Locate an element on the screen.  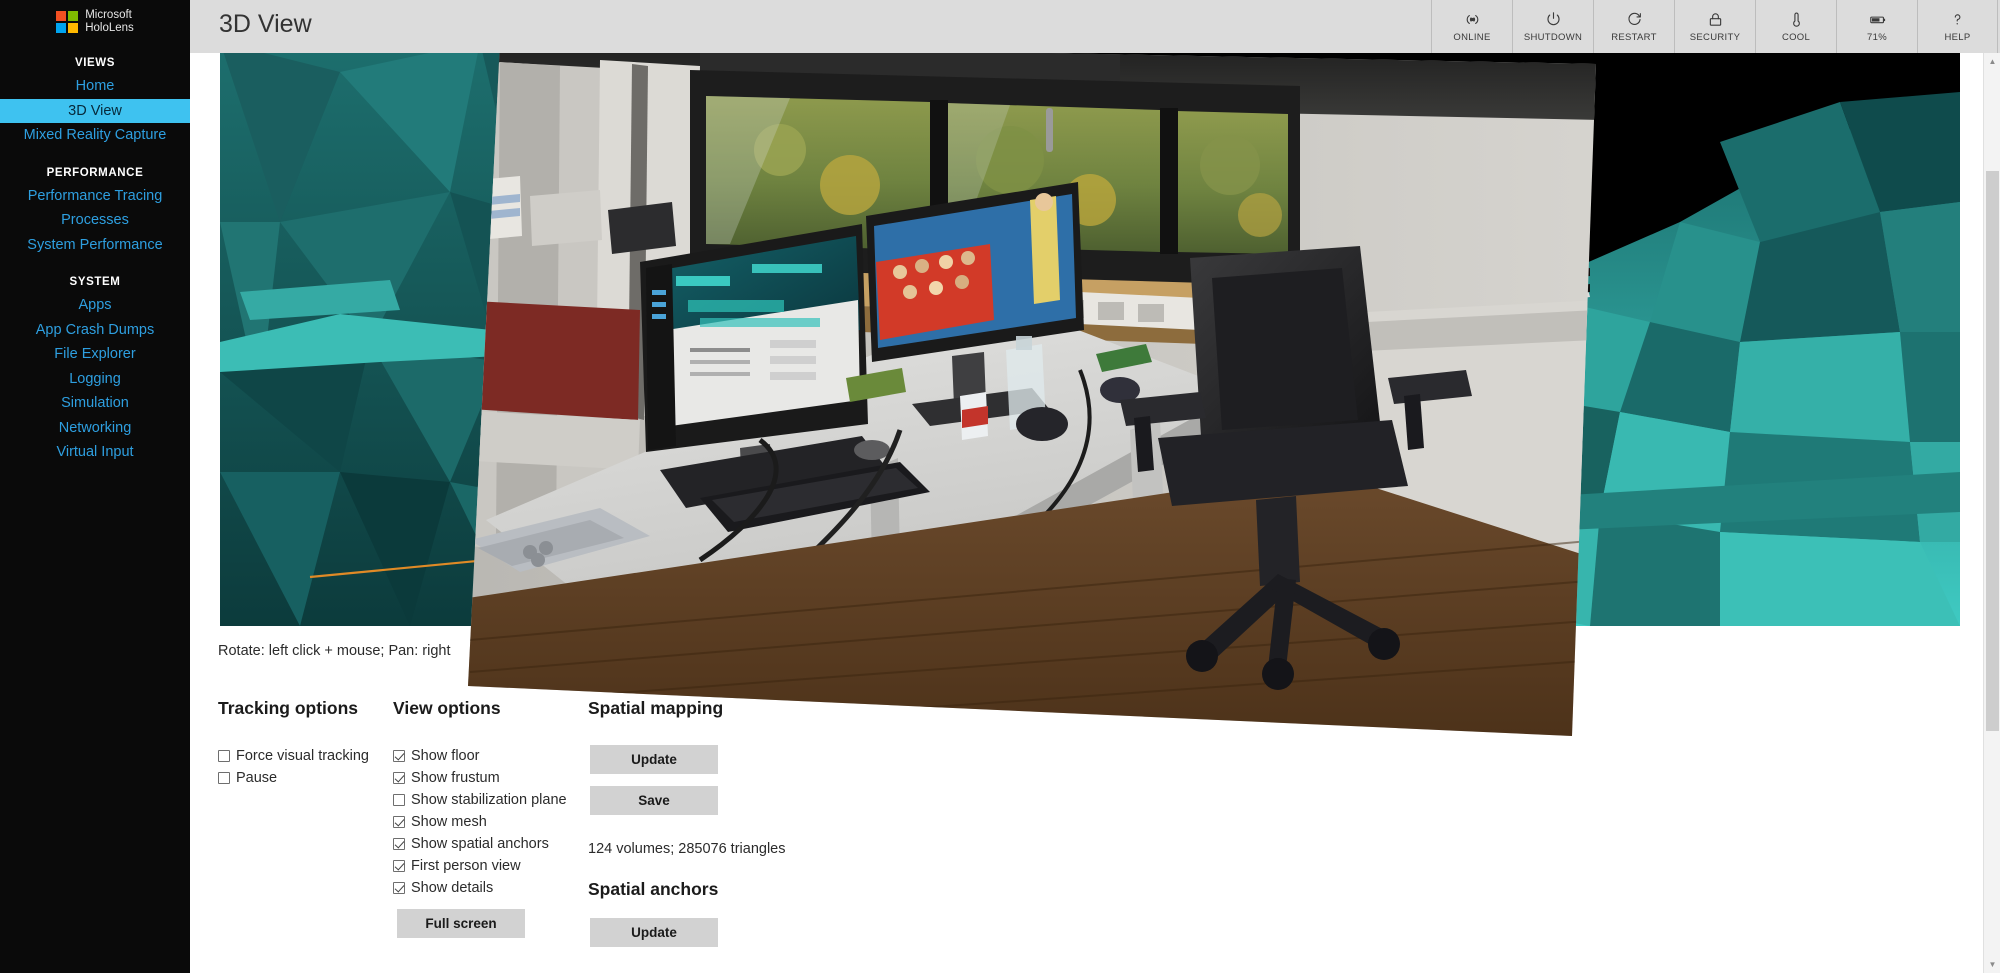
sidebar-item-home: Home is located at coordinates (95, 86).